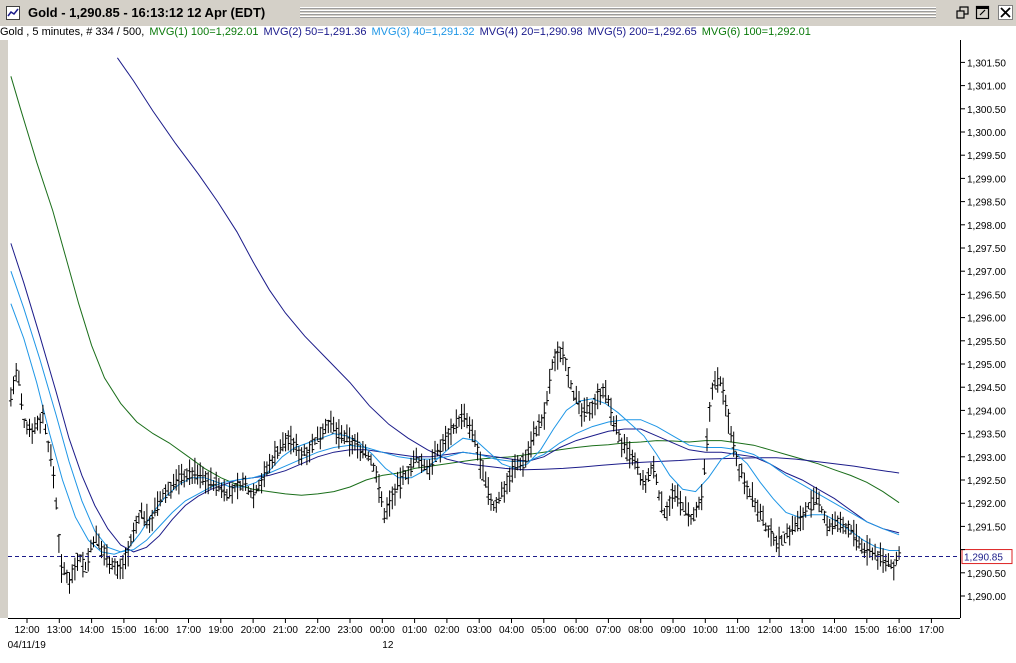  Describe the element at coordinates (986, 179) in the screenshot. I see `y-tick-label: 1,299.00` at that location.